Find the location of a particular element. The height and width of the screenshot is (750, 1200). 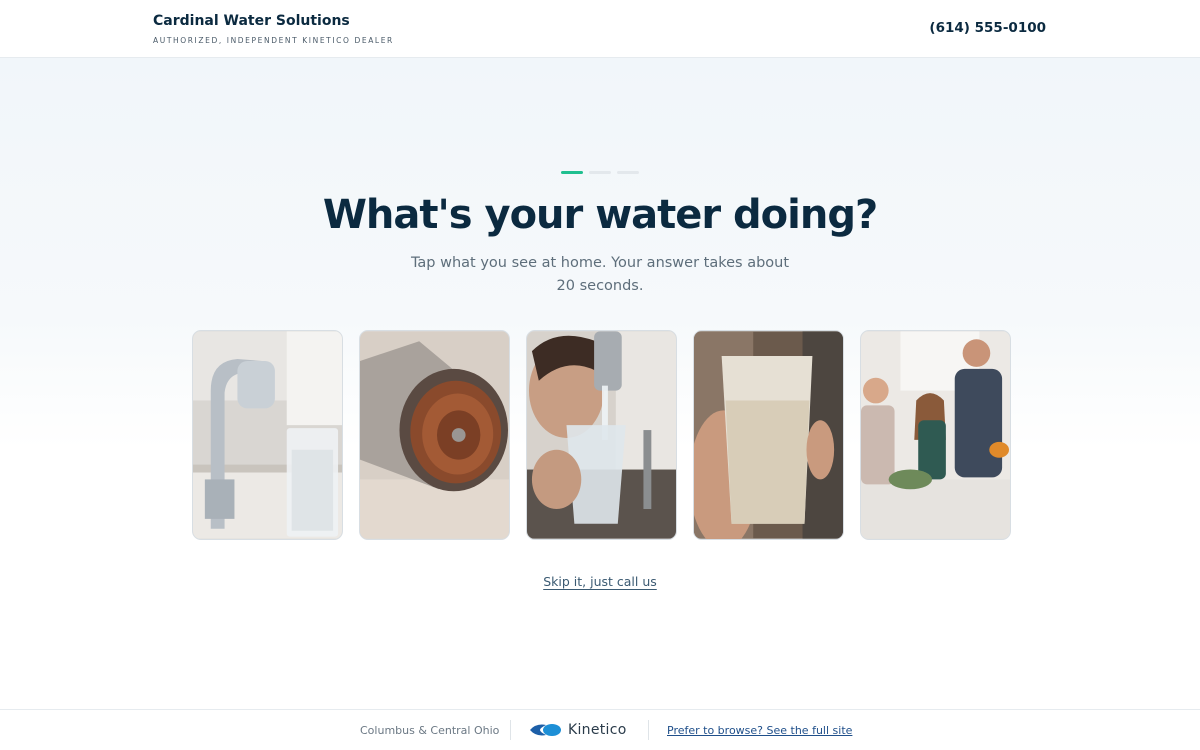

option-card-cloudy-glass is located at coordinates (768, 435).